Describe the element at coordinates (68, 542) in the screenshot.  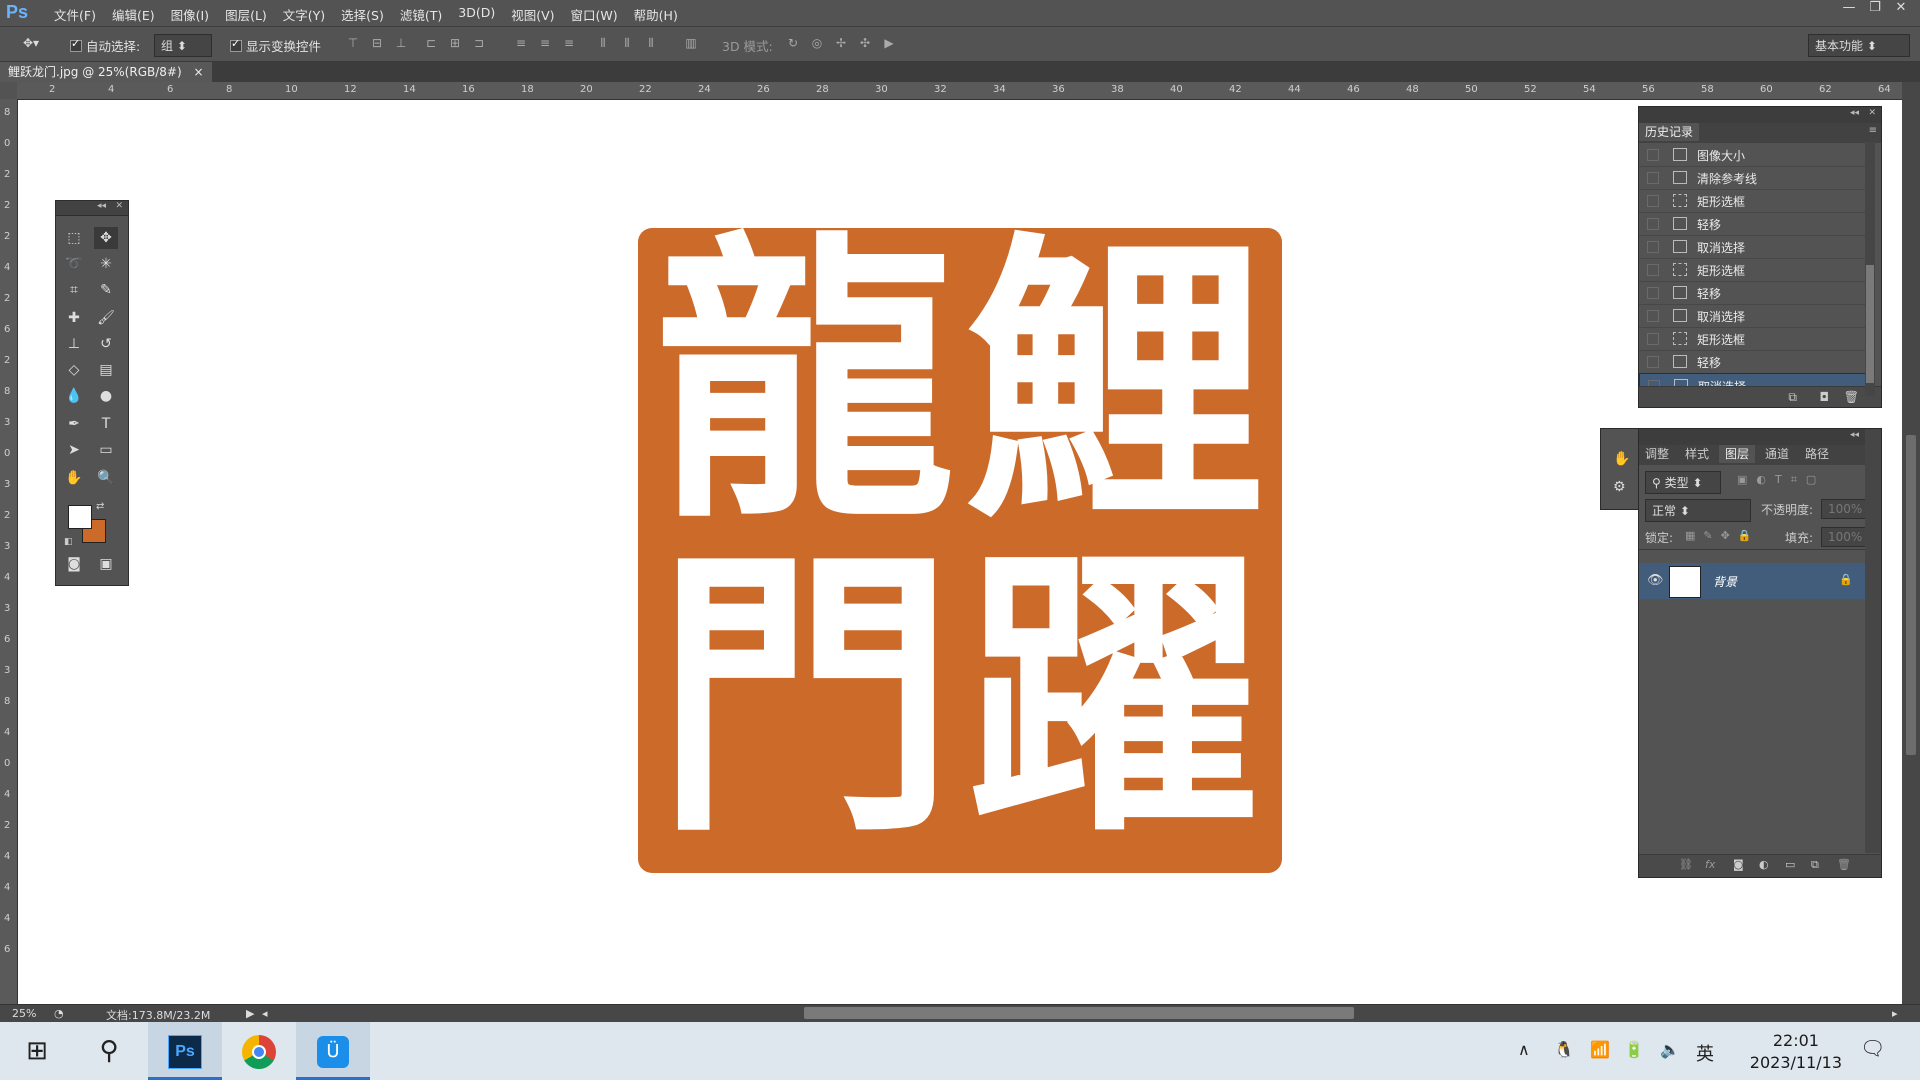
I see `default-colors-icon: ◧` at that location.